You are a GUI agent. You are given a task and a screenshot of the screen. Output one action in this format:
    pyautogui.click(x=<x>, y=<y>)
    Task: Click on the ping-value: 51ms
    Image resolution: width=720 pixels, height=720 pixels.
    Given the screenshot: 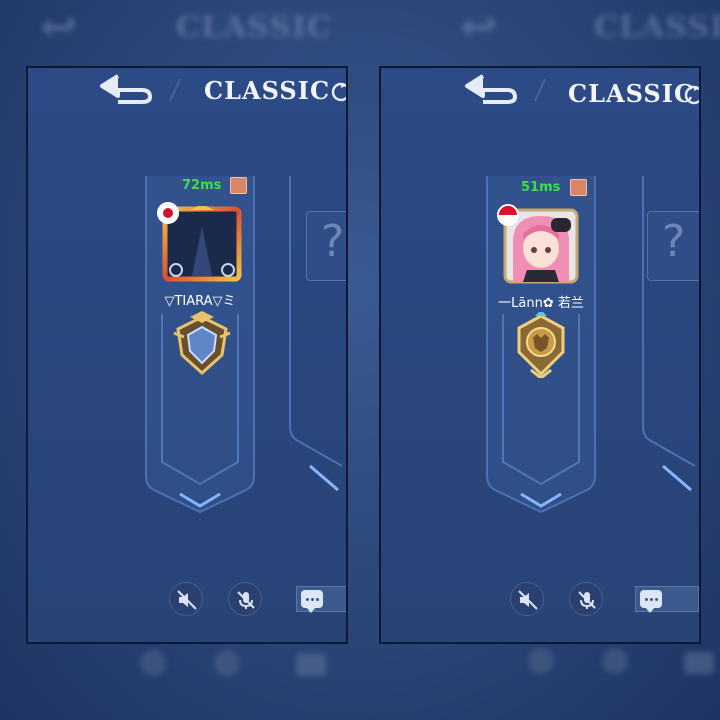 What is the action you would take?
    pyautogui.click(x=541, y=187)
    